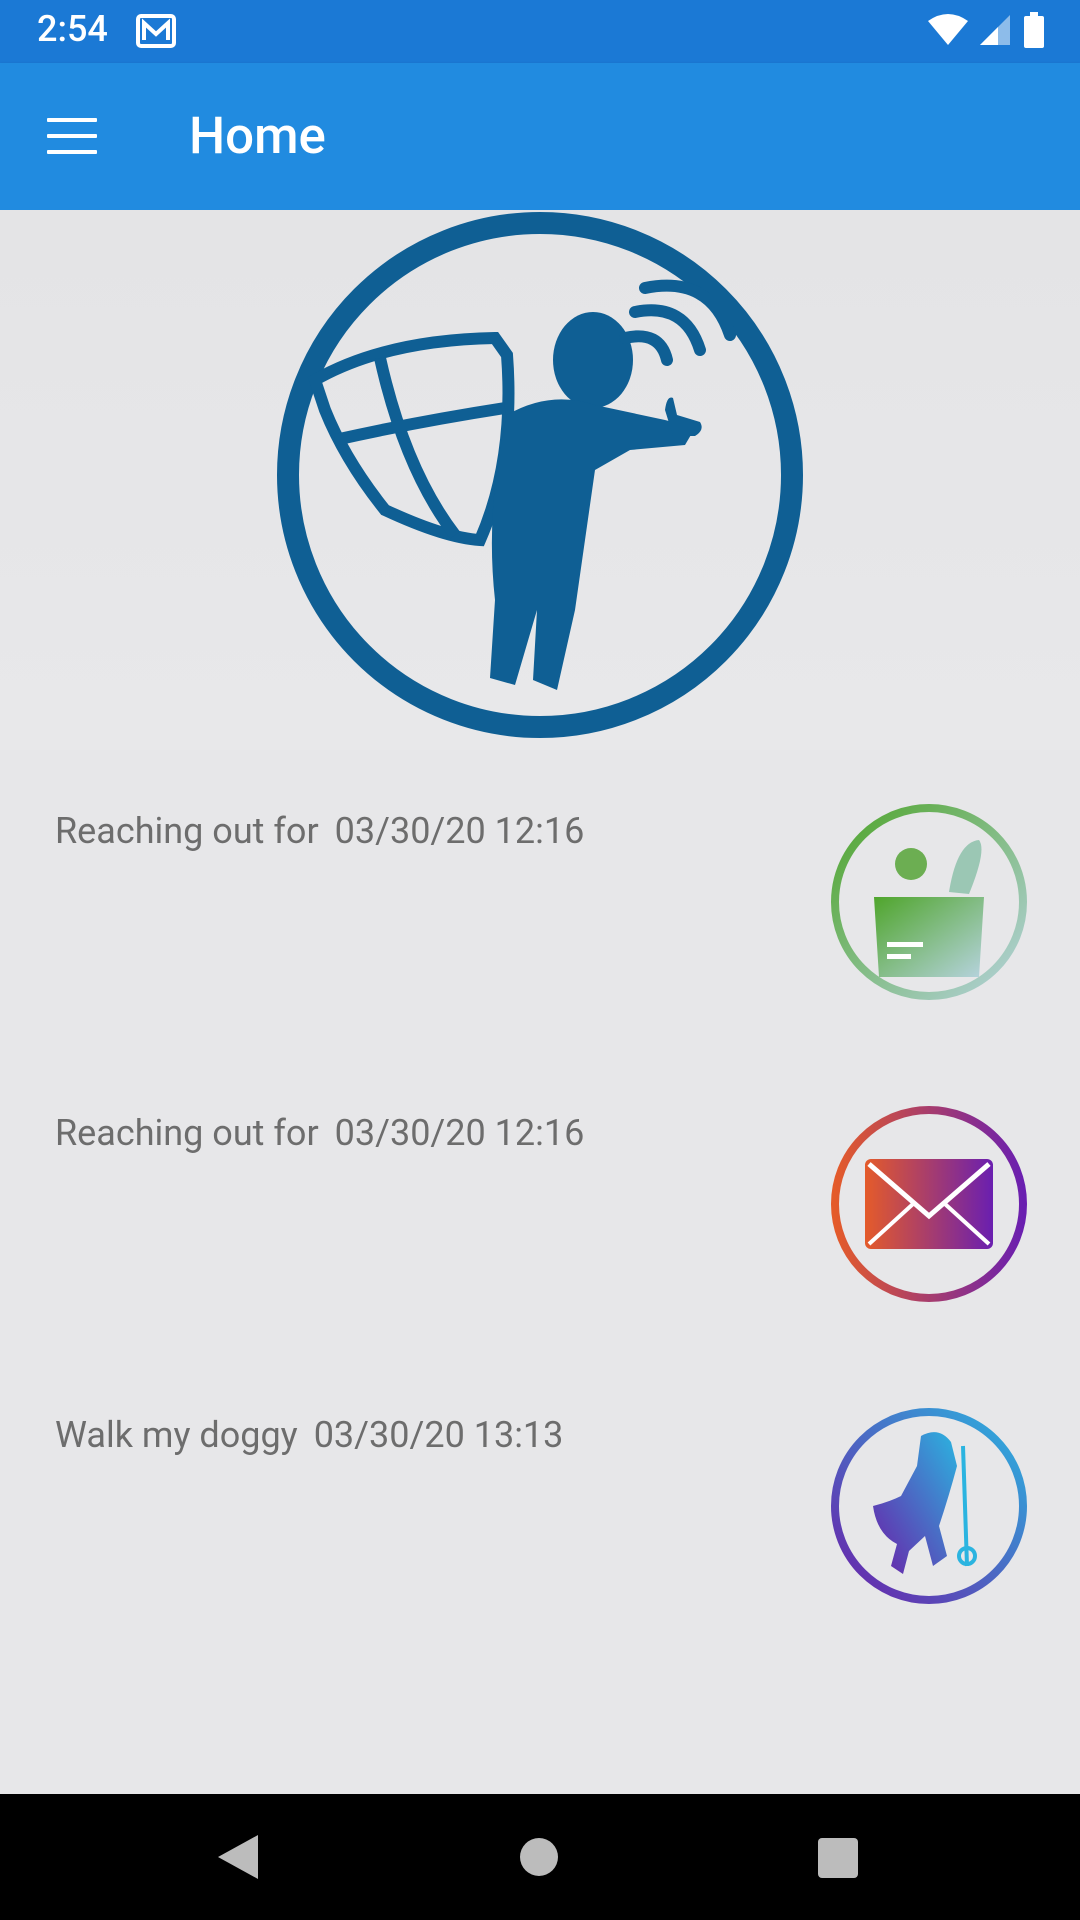  Describe the element at coordinates (929, 902) in the screenshot. I see `grocery-bag-icon` at that location.